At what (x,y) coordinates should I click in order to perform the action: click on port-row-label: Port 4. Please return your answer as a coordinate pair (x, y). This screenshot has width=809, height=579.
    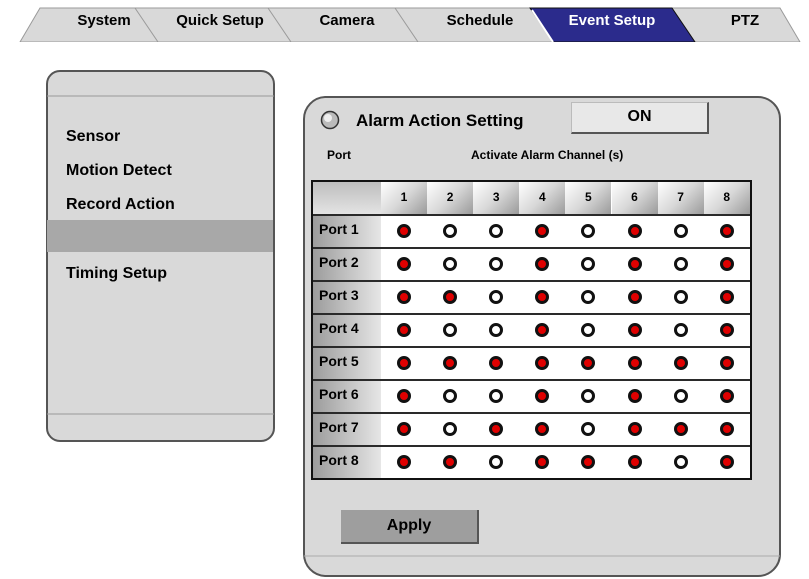
    Looking at the image, I should click on (347, 330).